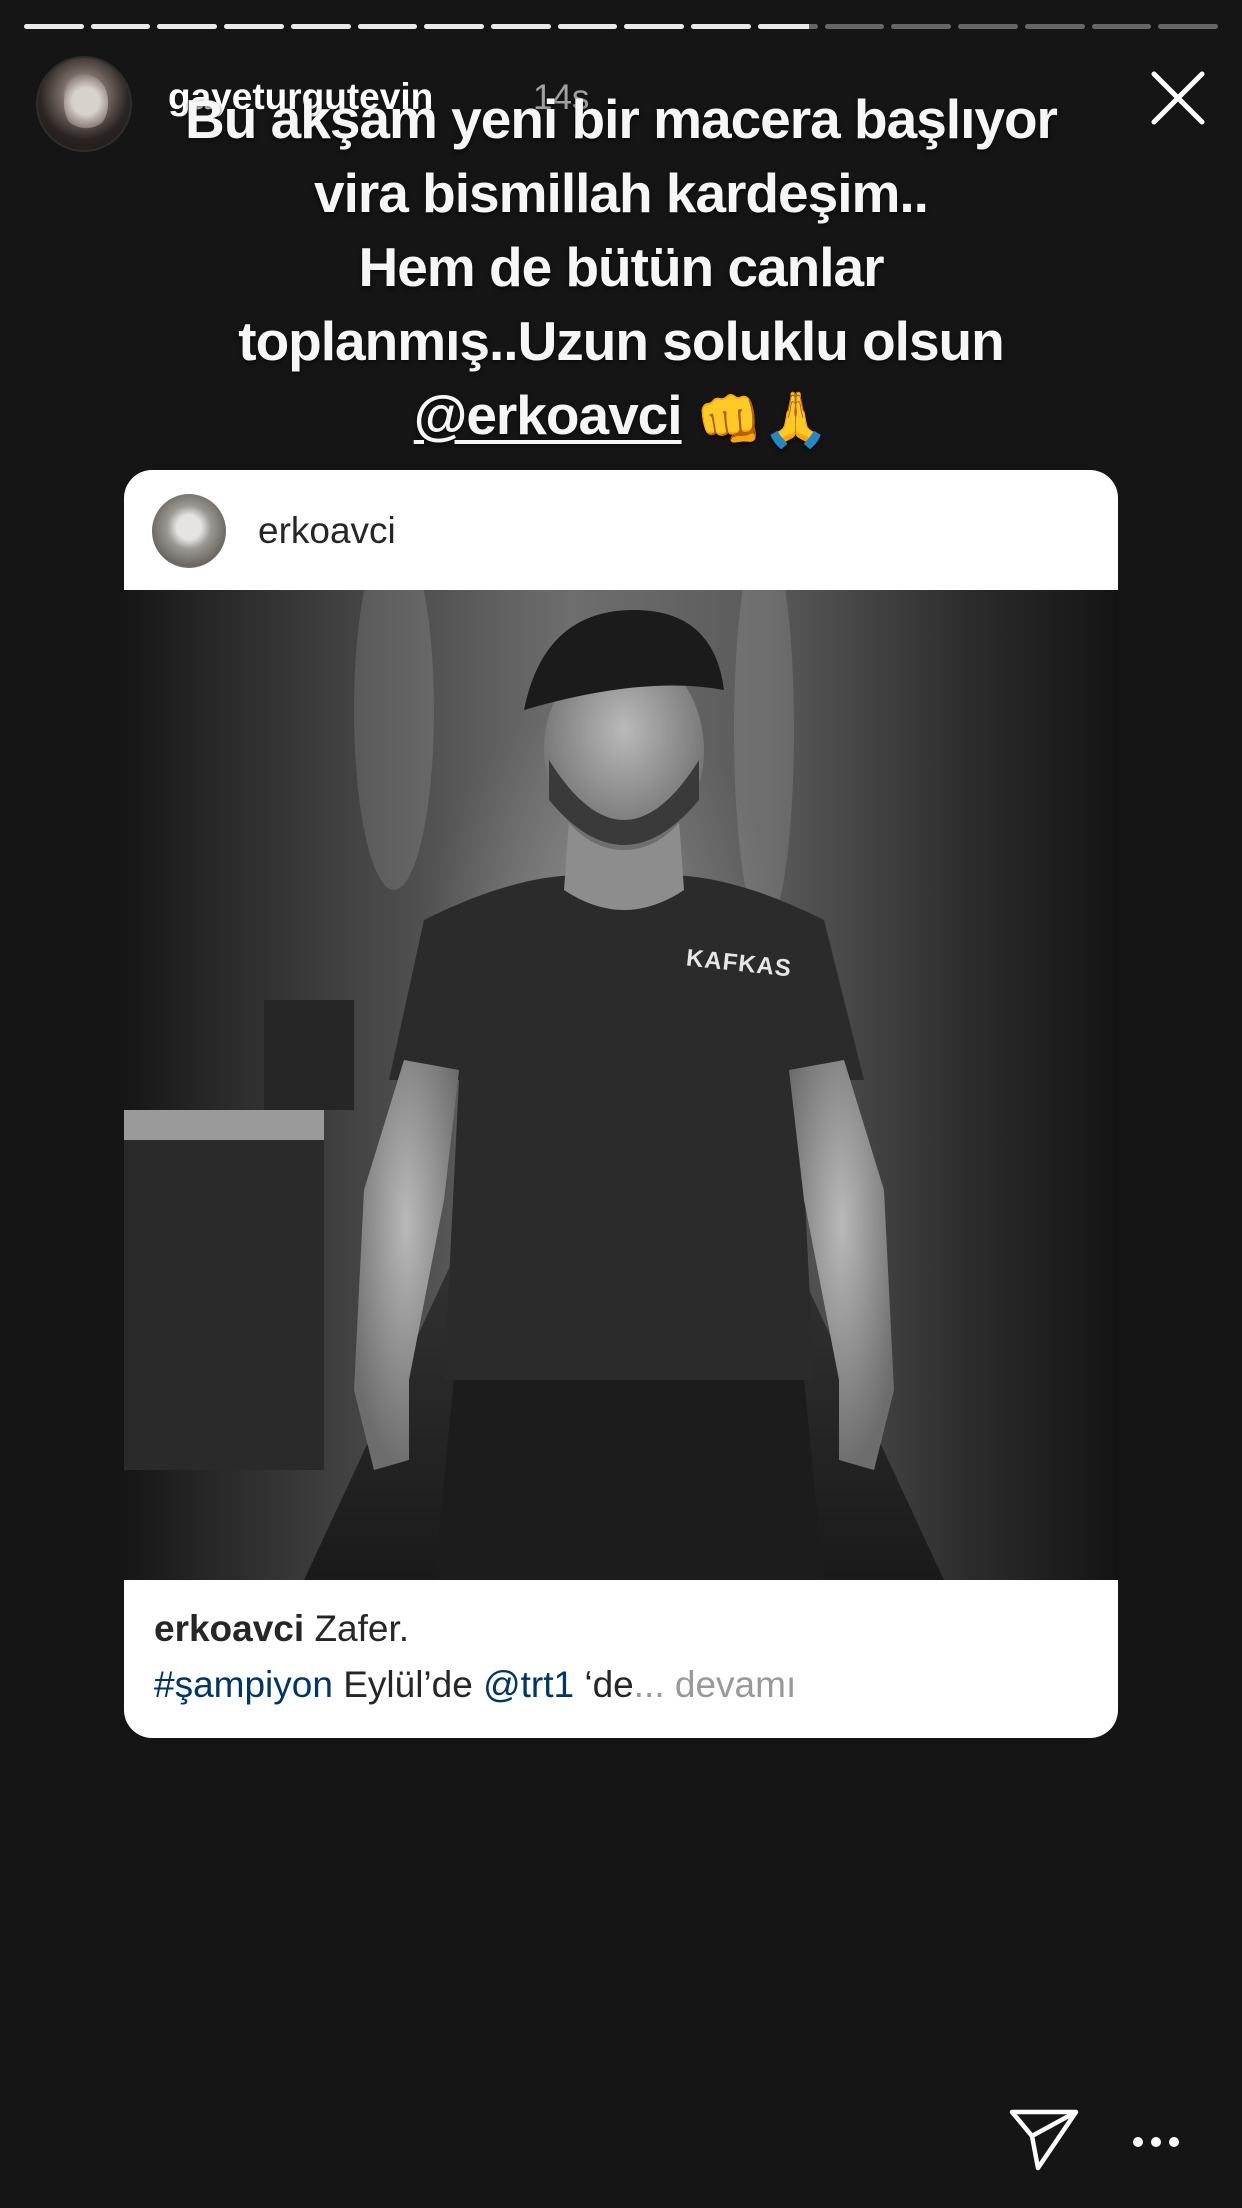 This screenshot has height=2208, width=1242. What do you see at coordinates (621, 26) in the screenshot?
I see `story-progress-bar` at bounding box center [621, 26].